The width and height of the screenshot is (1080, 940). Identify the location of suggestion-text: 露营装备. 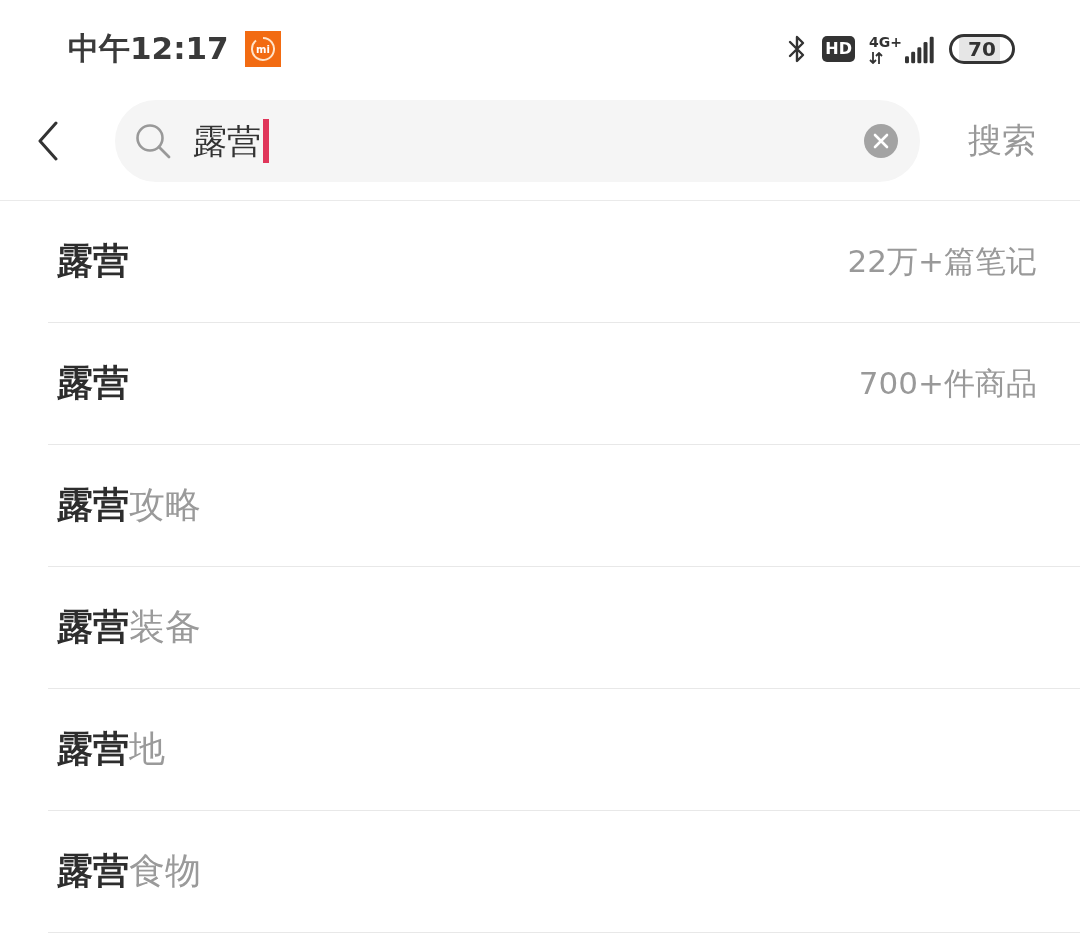
(129, 627).